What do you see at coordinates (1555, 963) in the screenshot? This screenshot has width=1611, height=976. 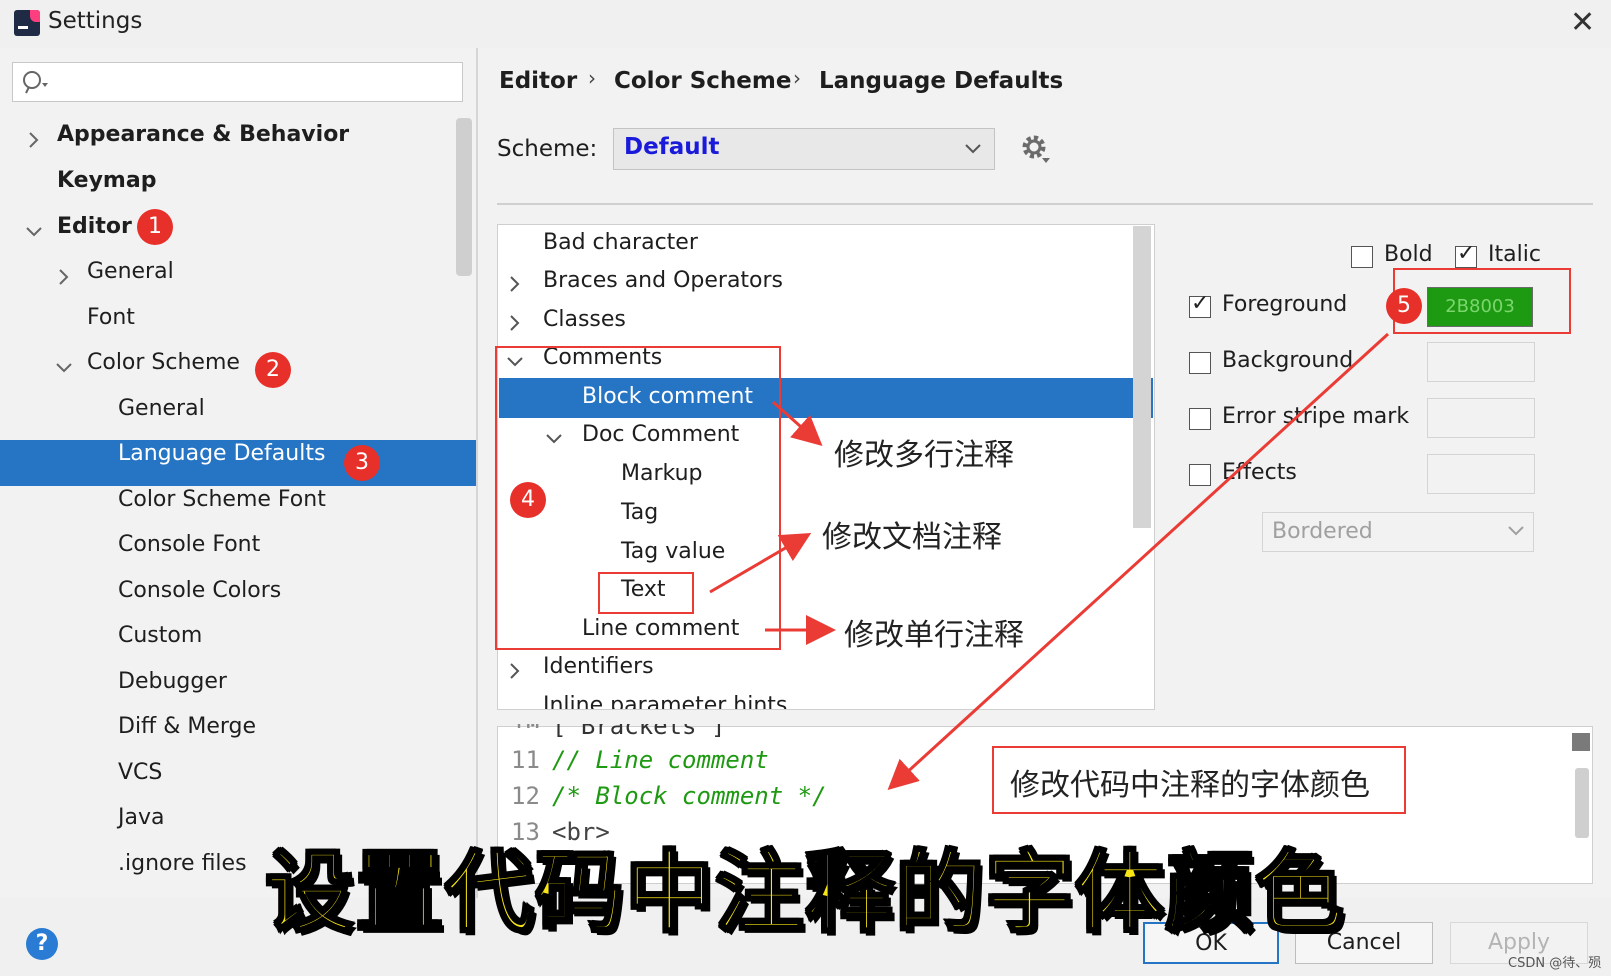 I see `watermark: CSDN @待、殒` at bounding box center [1555, 963].